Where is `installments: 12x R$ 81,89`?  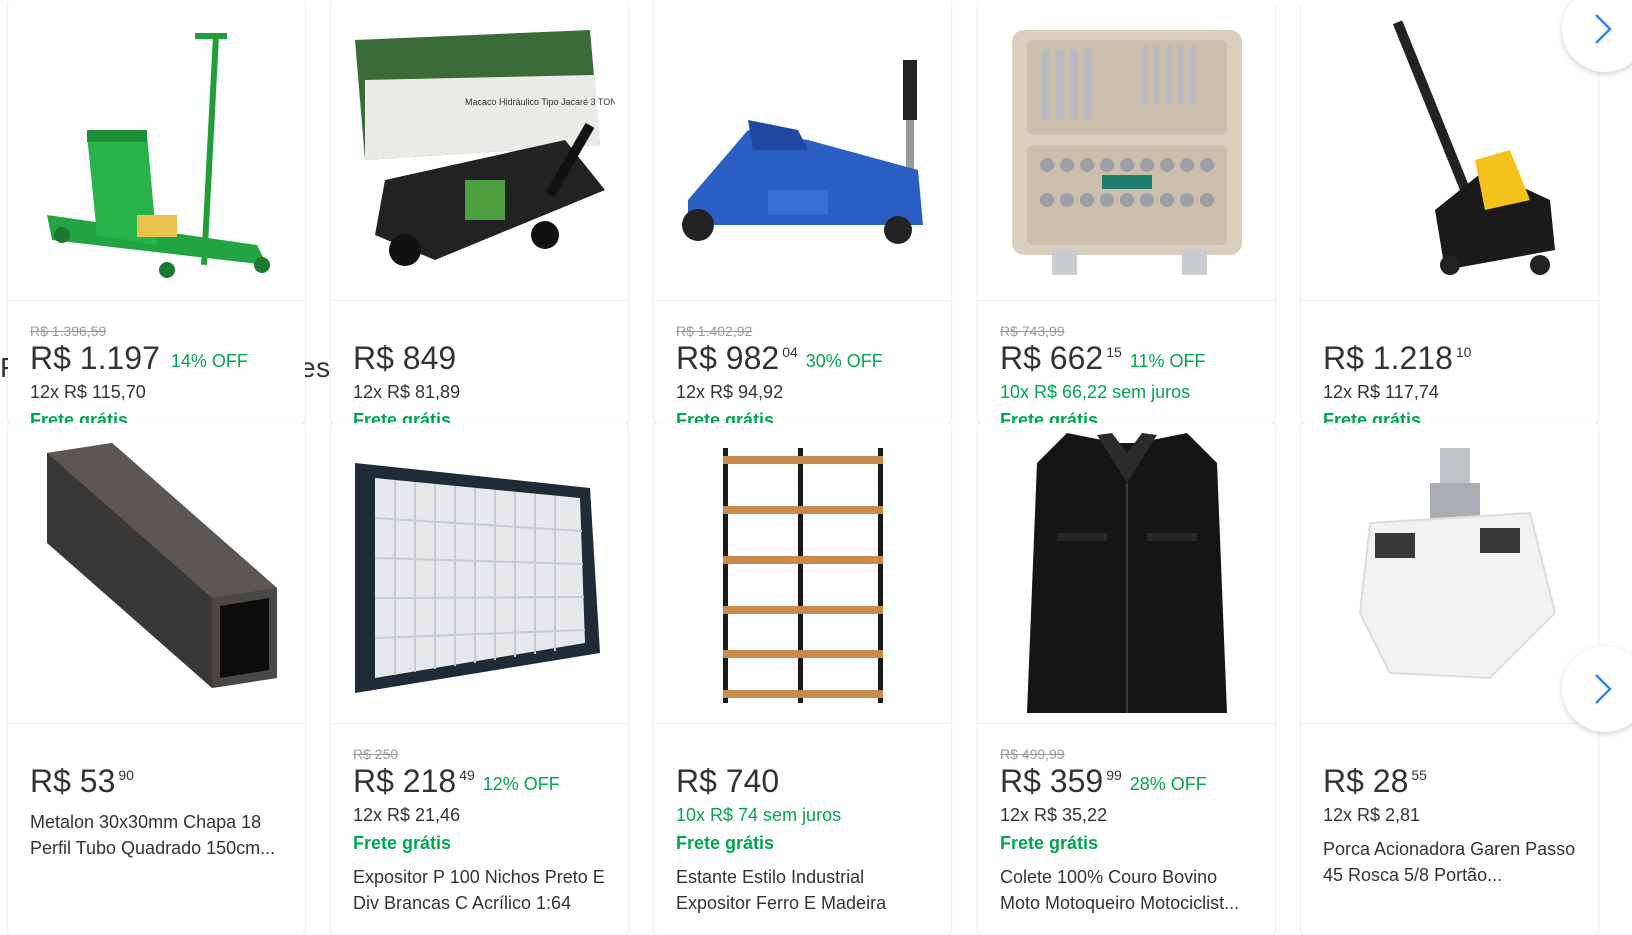 installments: 12x R$ 81,89 is located at coordinates (407, 392).